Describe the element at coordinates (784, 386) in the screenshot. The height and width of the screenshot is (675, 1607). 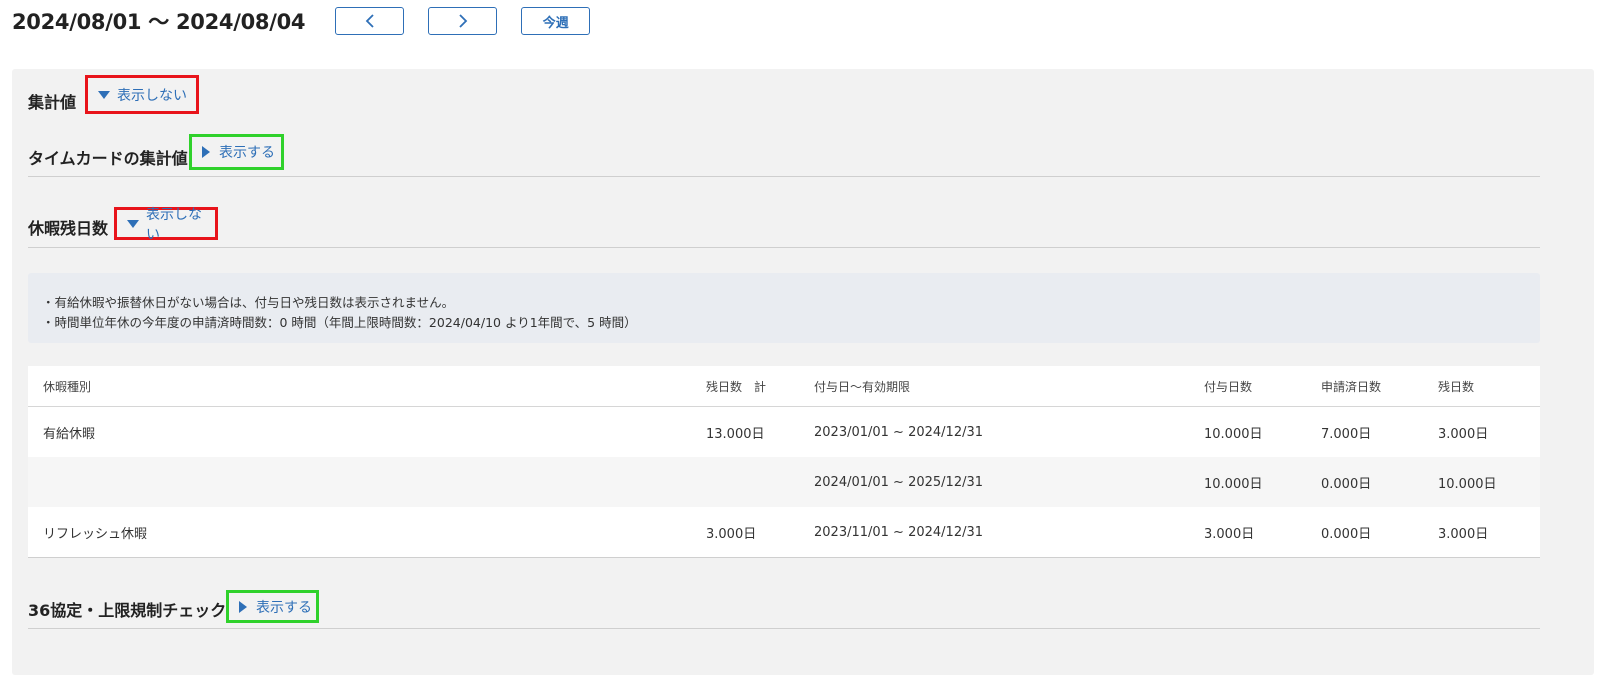
I see `table-header-row: 休暇種別 残日数 計 付与日〜有効期限 付与日数 申請済日数 残日数` at that location.